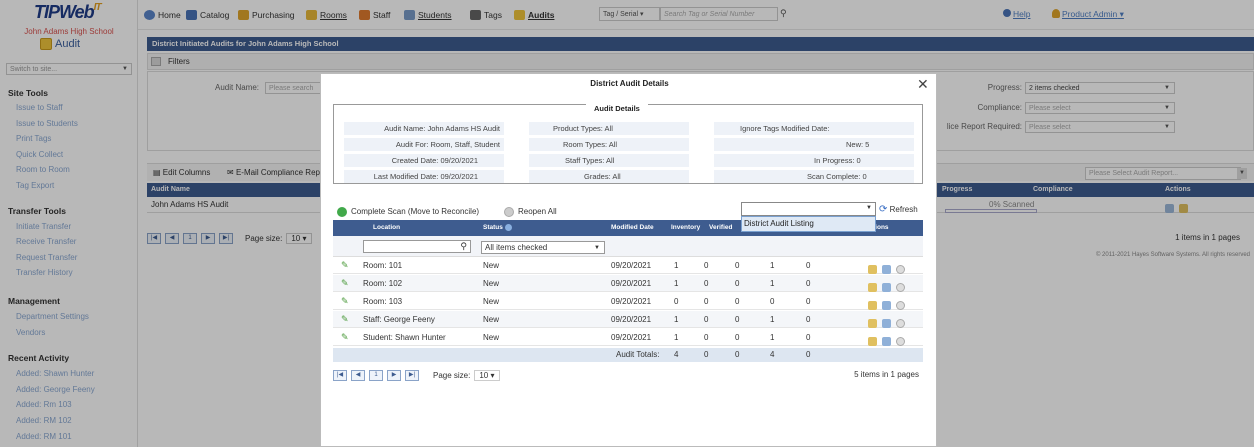  Describe the element at coordinates (424, 176) in the screenshot. I see `detail-row: Last Modified Date: 09/20/2021` at that location.